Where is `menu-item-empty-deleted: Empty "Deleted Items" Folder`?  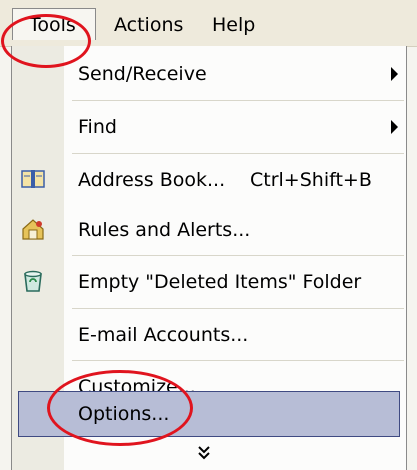
menu-item-empty-deleted: Empty "Deleted Items" Folder is located at coordinates (209, 282).